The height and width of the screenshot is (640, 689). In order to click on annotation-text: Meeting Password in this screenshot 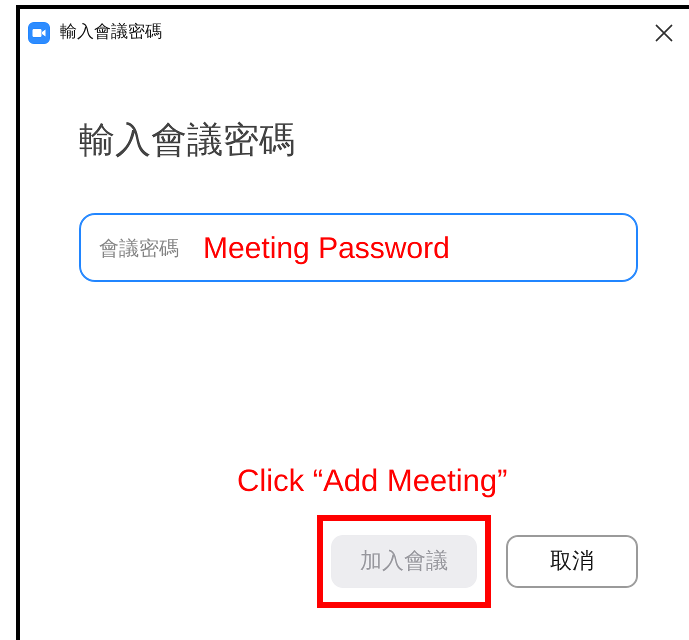, I will do `click(326, 249)`.